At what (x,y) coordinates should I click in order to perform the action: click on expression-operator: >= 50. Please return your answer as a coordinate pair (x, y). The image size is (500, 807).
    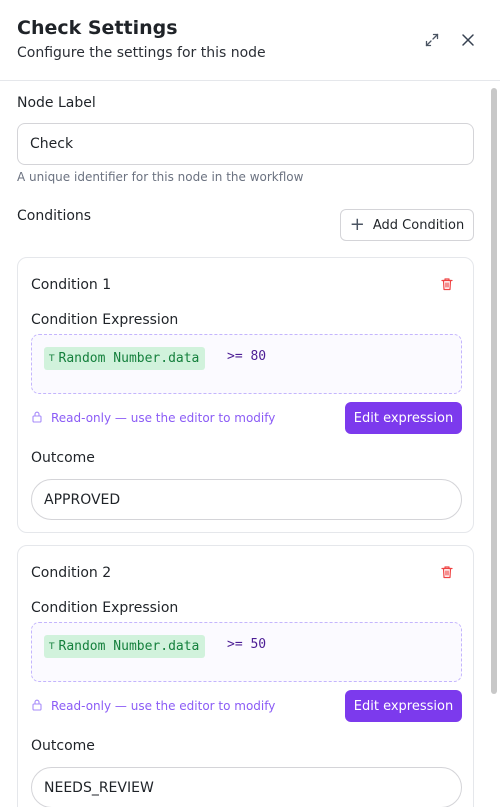
    Looking at the image, I should click on (247, 644).